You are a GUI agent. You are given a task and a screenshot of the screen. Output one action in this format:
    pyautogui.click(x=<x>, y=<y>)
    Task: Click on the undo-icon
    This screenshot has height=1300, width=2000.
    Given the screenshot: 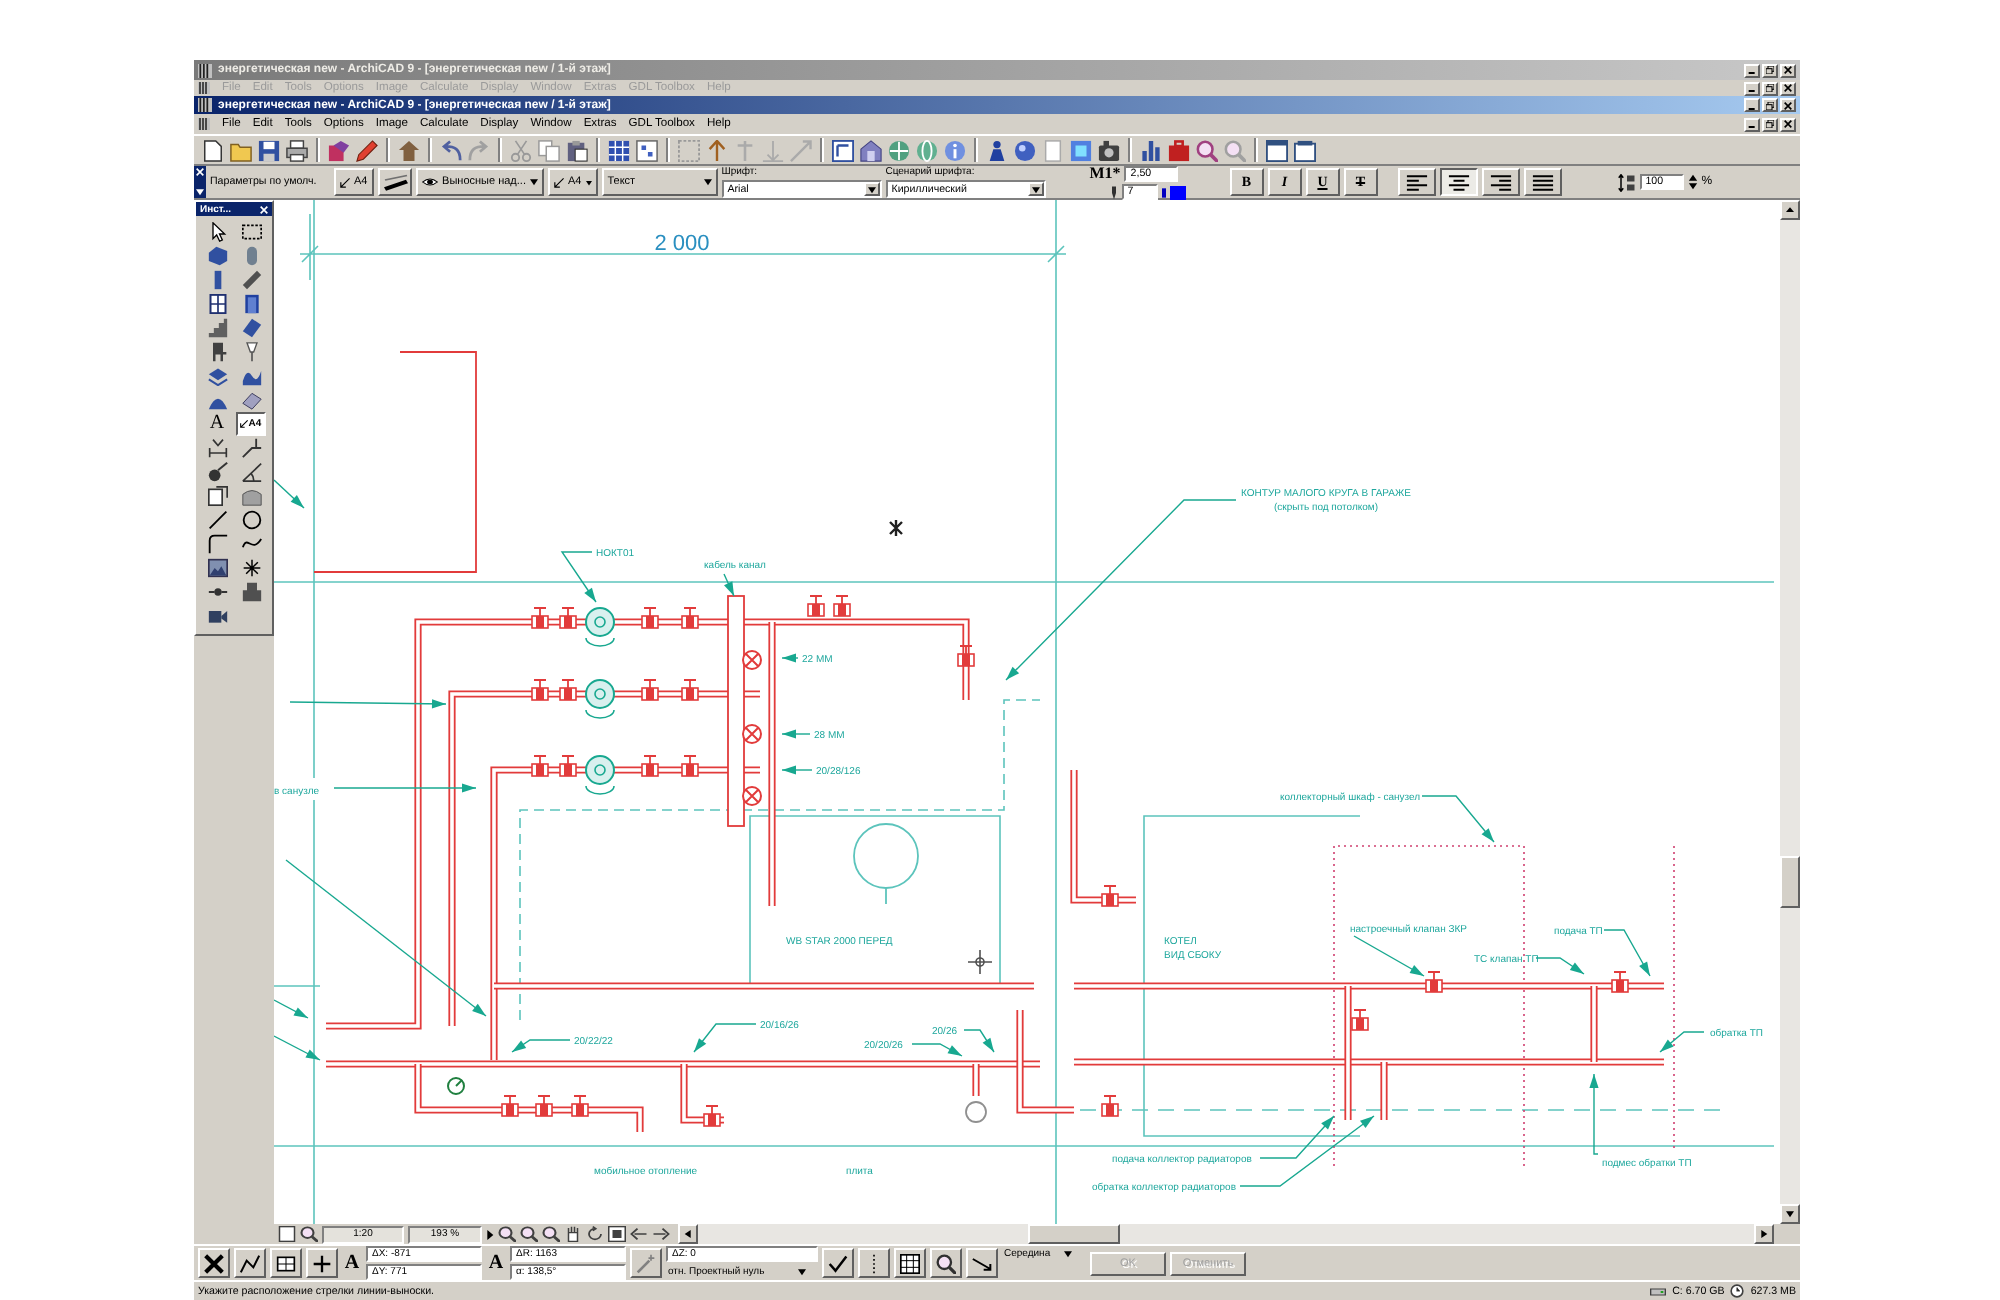 What is the action you would take?
    pyautogui.click(x=451, y=150)
    